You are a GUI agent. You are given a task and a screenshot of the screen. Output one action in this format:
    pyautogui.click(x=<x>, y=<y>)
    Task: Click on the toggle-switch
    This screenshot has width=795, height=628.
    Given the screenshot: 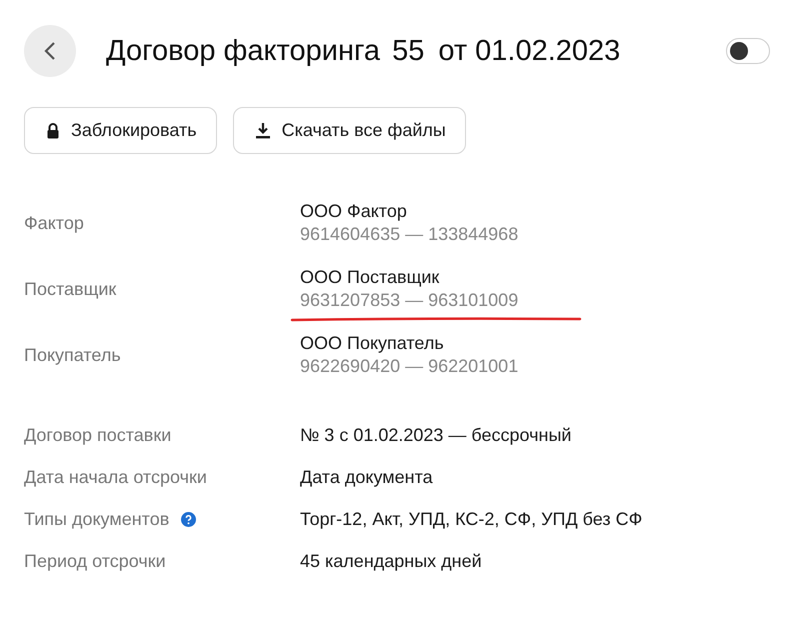 What is the action you would take?
    pyautogui.click(x=748, y=51)
    